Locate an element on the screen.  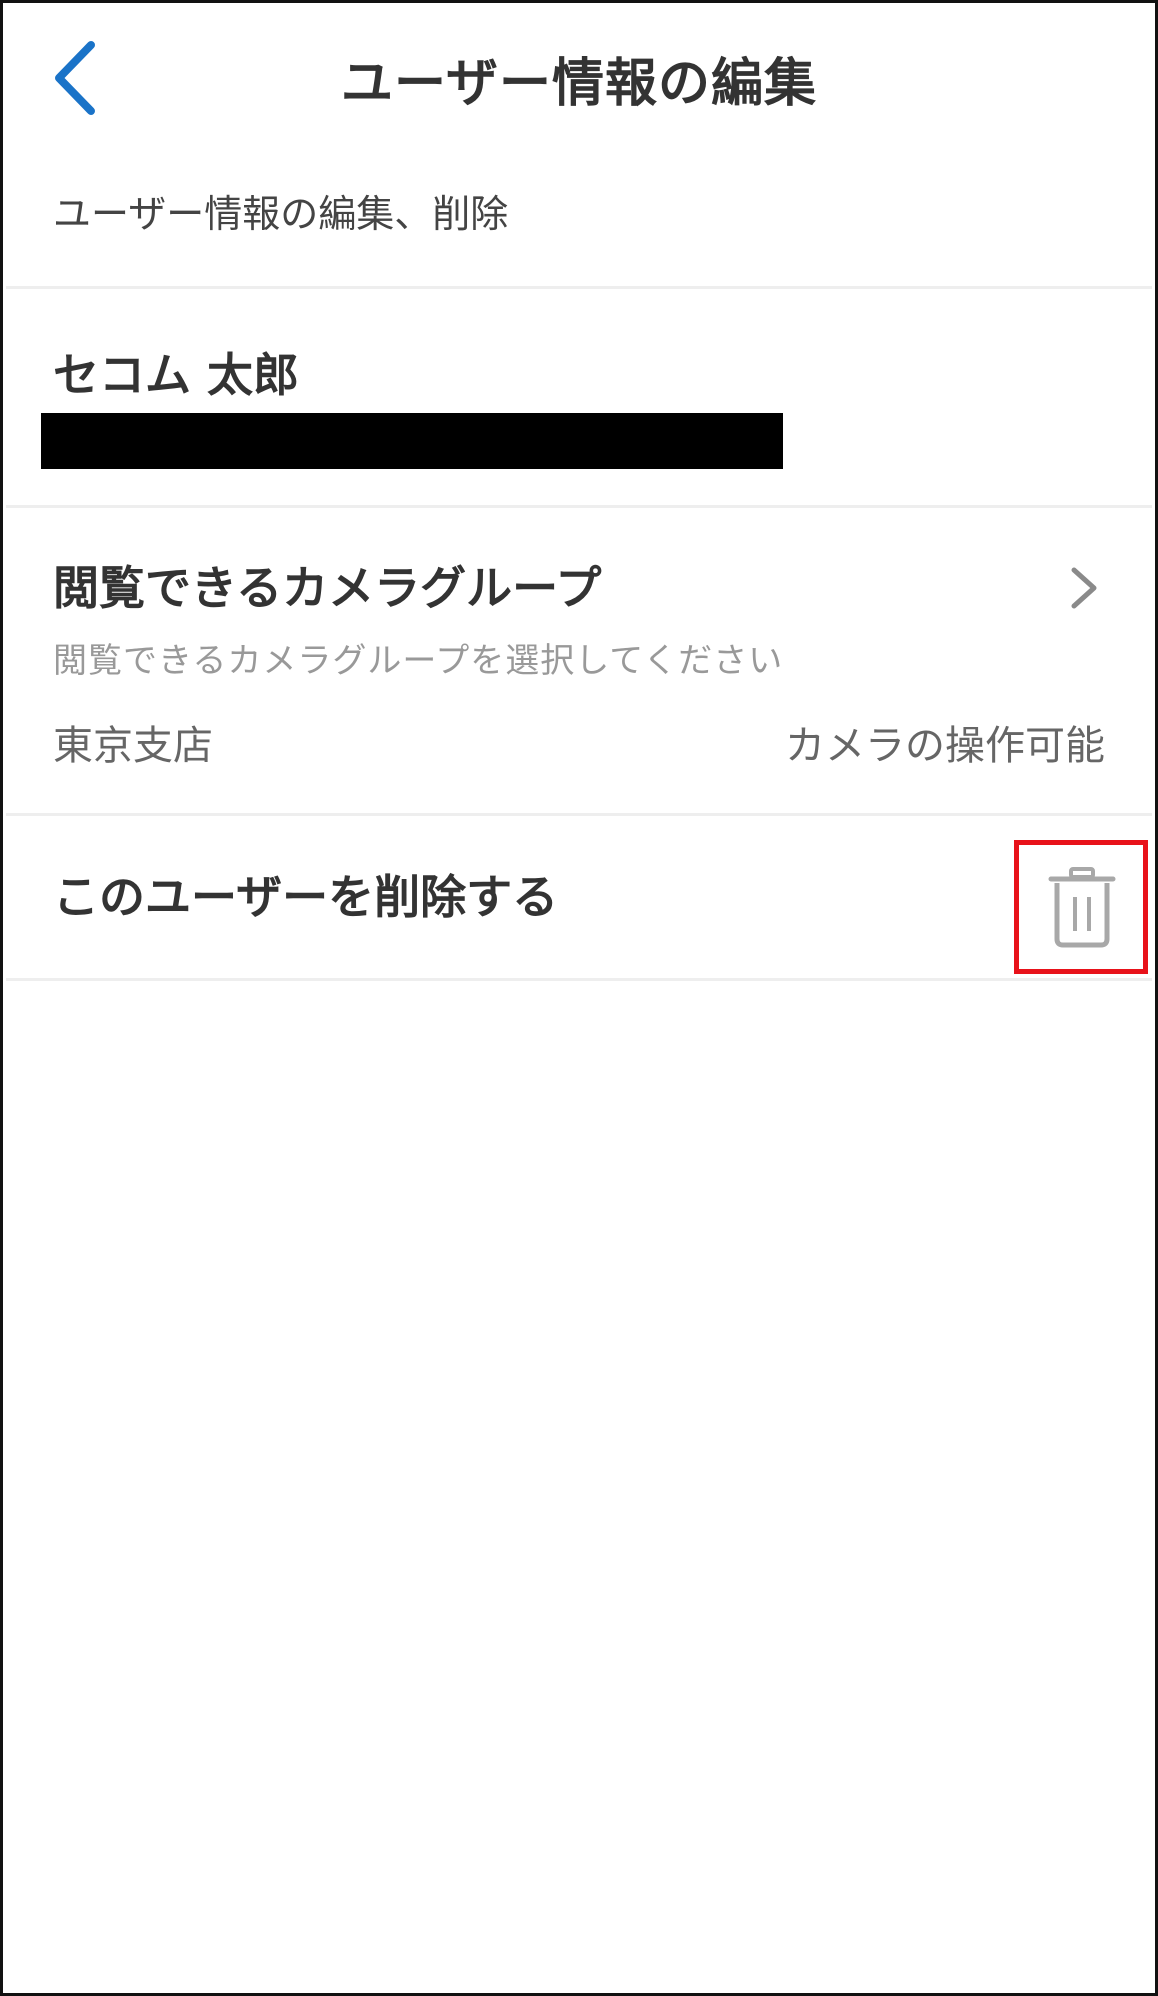
redacted-field is located at coordinates (412, 441).